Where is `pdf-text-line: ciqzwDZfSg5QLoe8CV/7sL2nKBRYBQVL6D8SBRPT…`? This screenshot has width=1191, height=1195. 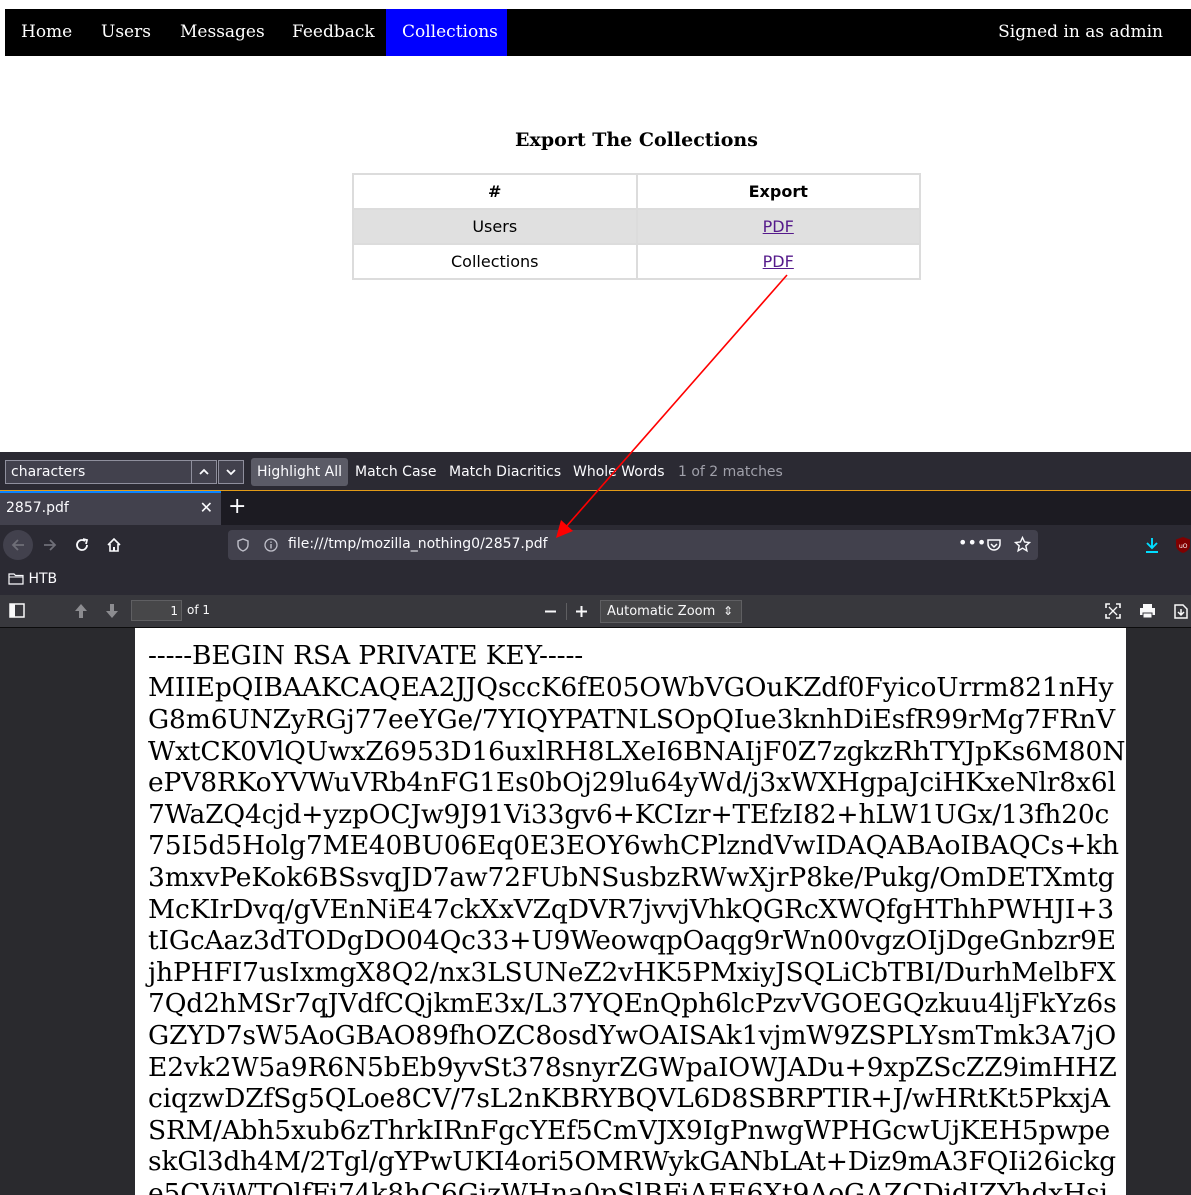 pdf-text-line: ciqzwDZfSg5QLoe8CV/7sL2nKBRYBQVL6D8SBRPT… is located at coordinates (629, 1098).